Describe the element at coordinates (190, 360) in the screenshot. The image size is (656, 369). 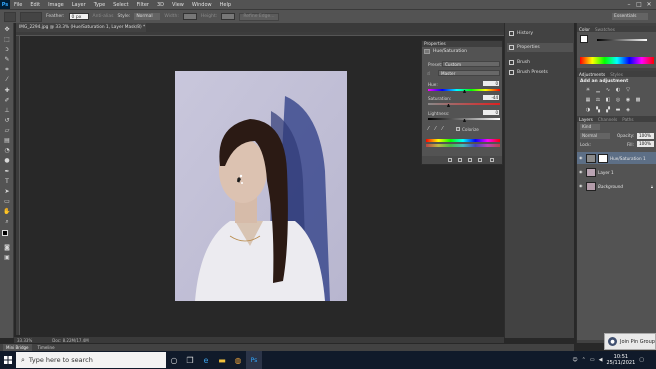
I see `task-view-icon: ❐` at that location.